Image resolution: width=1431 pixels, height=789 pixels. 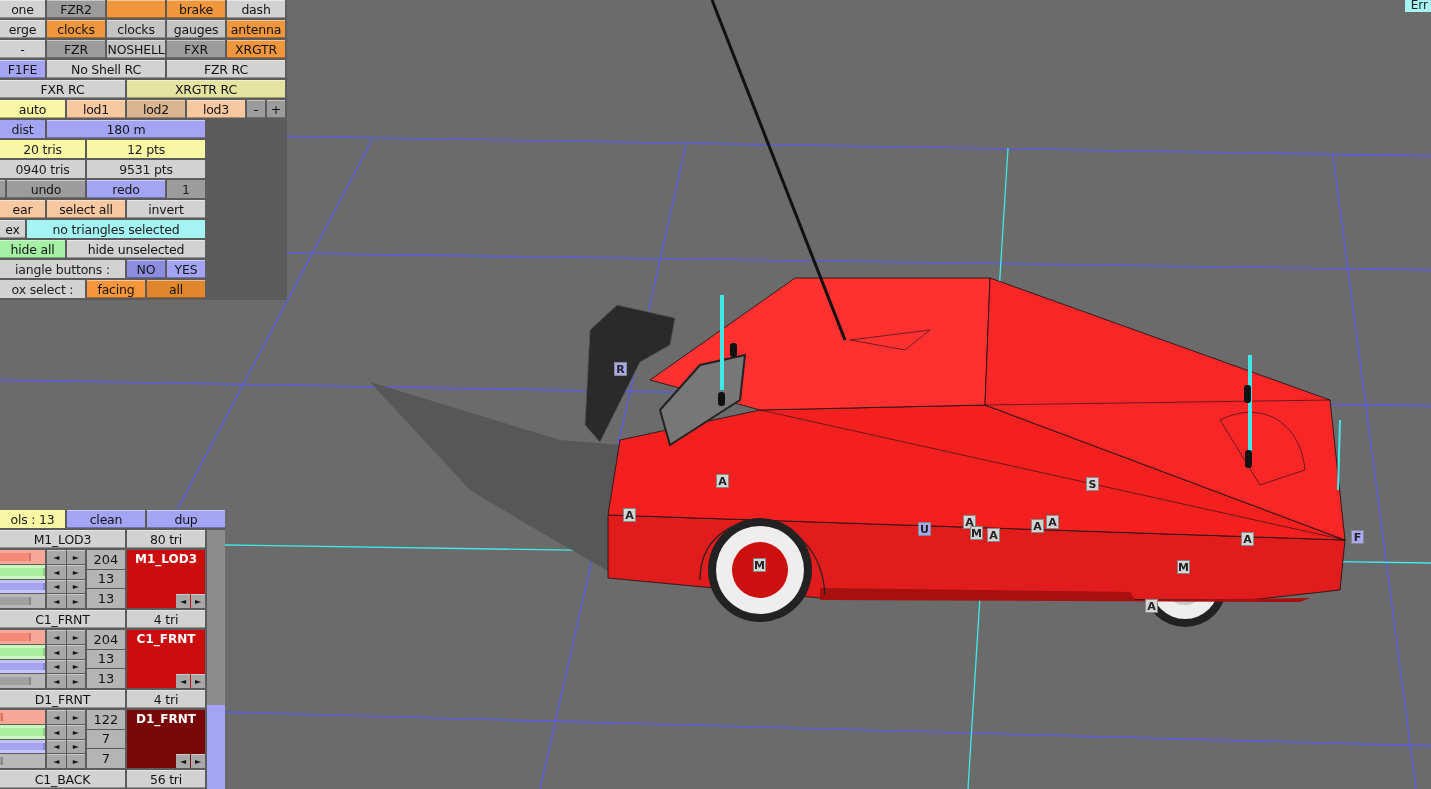 I want to click on vertex-marker: F, so click(x=1357, y=537).